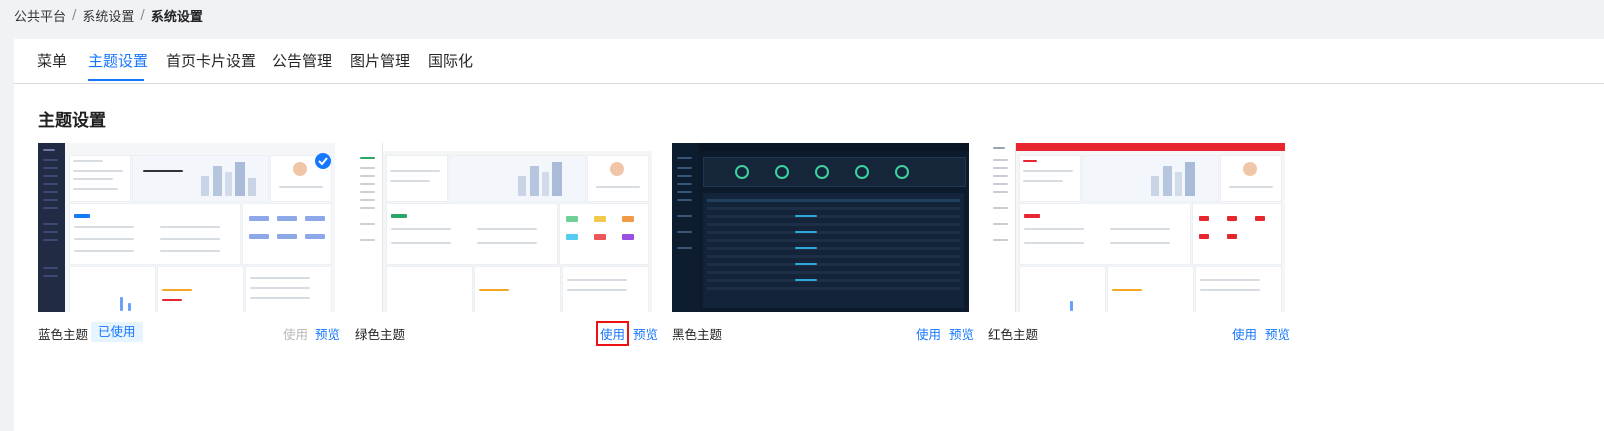 Image resolution: width=1604 pixels, height=431 pixels. I want to click on thumb-progress, so click(200, 289).